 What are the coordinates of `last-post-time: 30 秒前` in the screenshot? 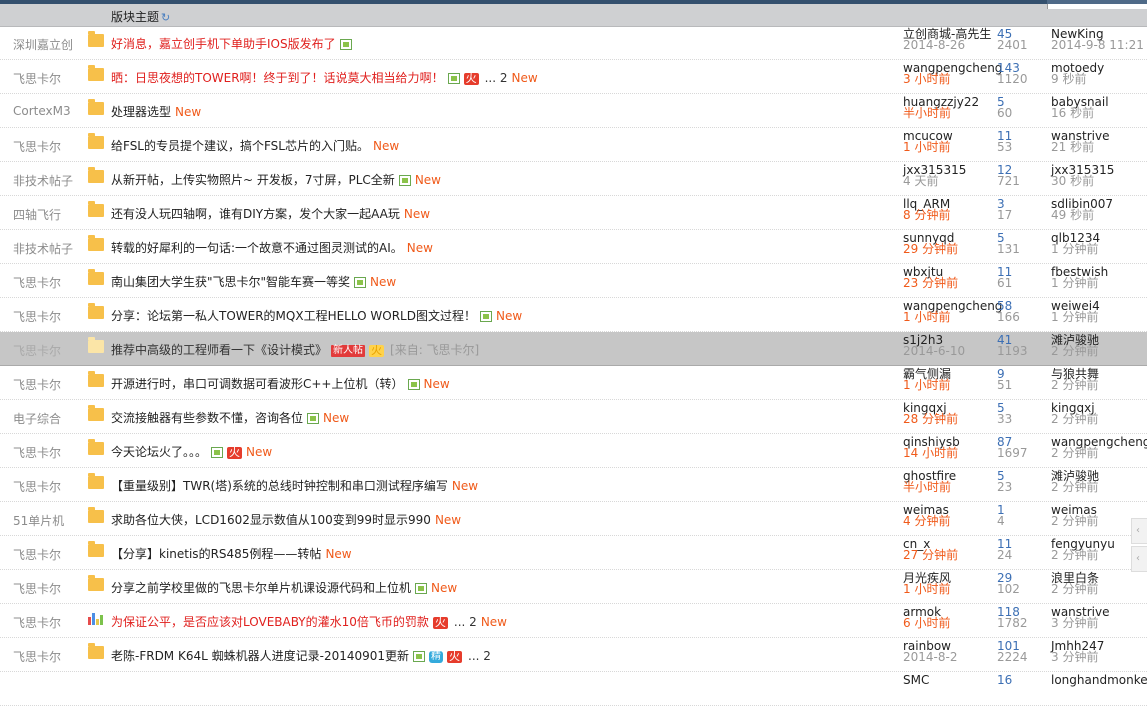 It's located at (1082, 181).